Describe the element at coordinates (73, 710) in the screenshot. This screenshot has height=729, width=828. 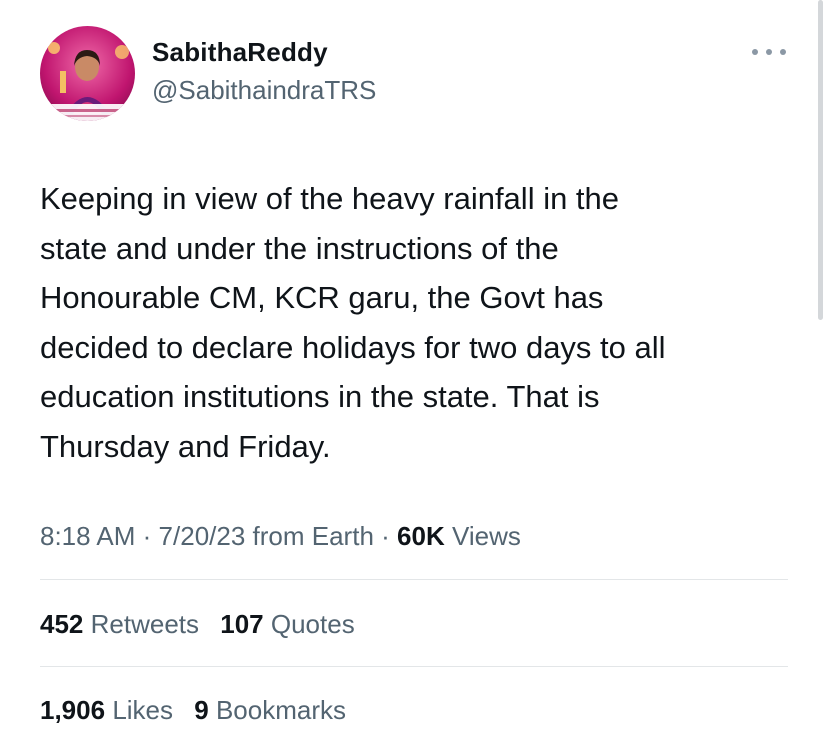
I see `likes-count: 1,906` at that location.